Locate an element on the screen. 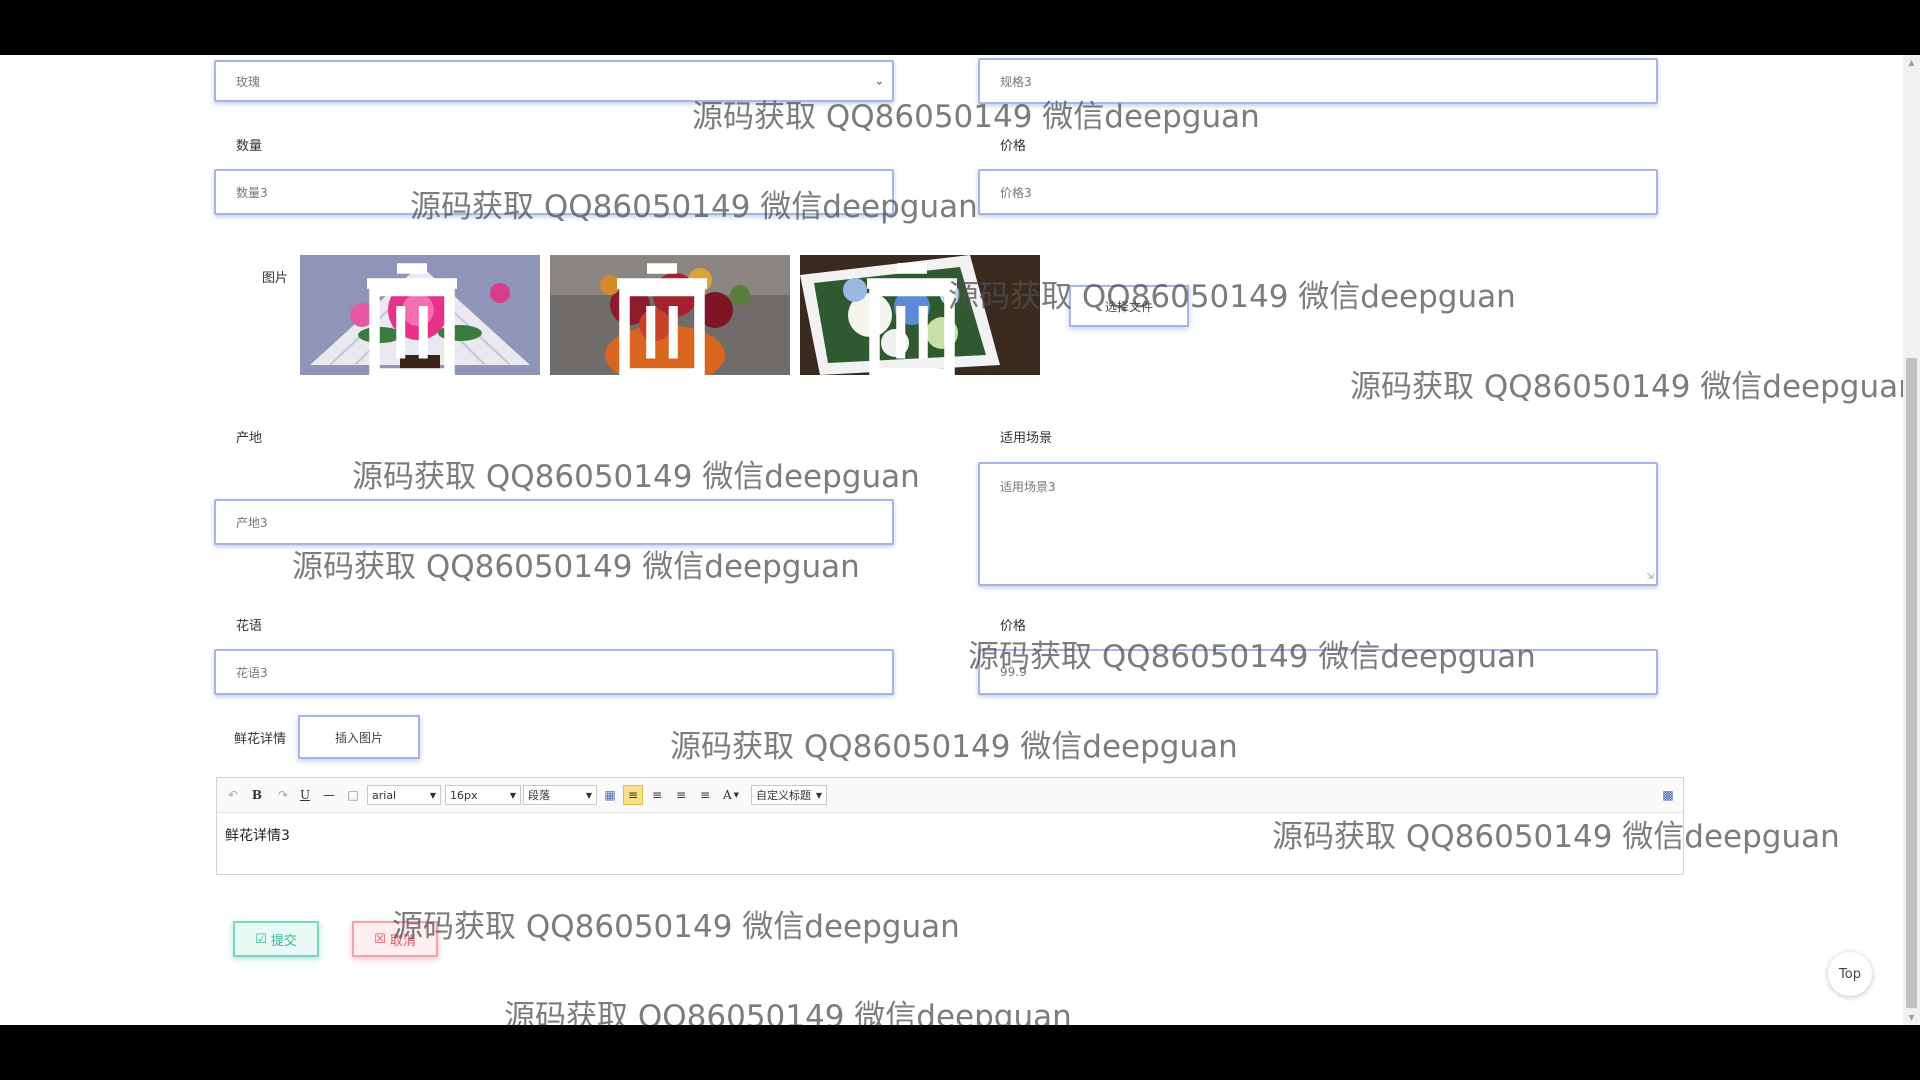  cancel-label: 取消 is located at coordinates (402, 941).